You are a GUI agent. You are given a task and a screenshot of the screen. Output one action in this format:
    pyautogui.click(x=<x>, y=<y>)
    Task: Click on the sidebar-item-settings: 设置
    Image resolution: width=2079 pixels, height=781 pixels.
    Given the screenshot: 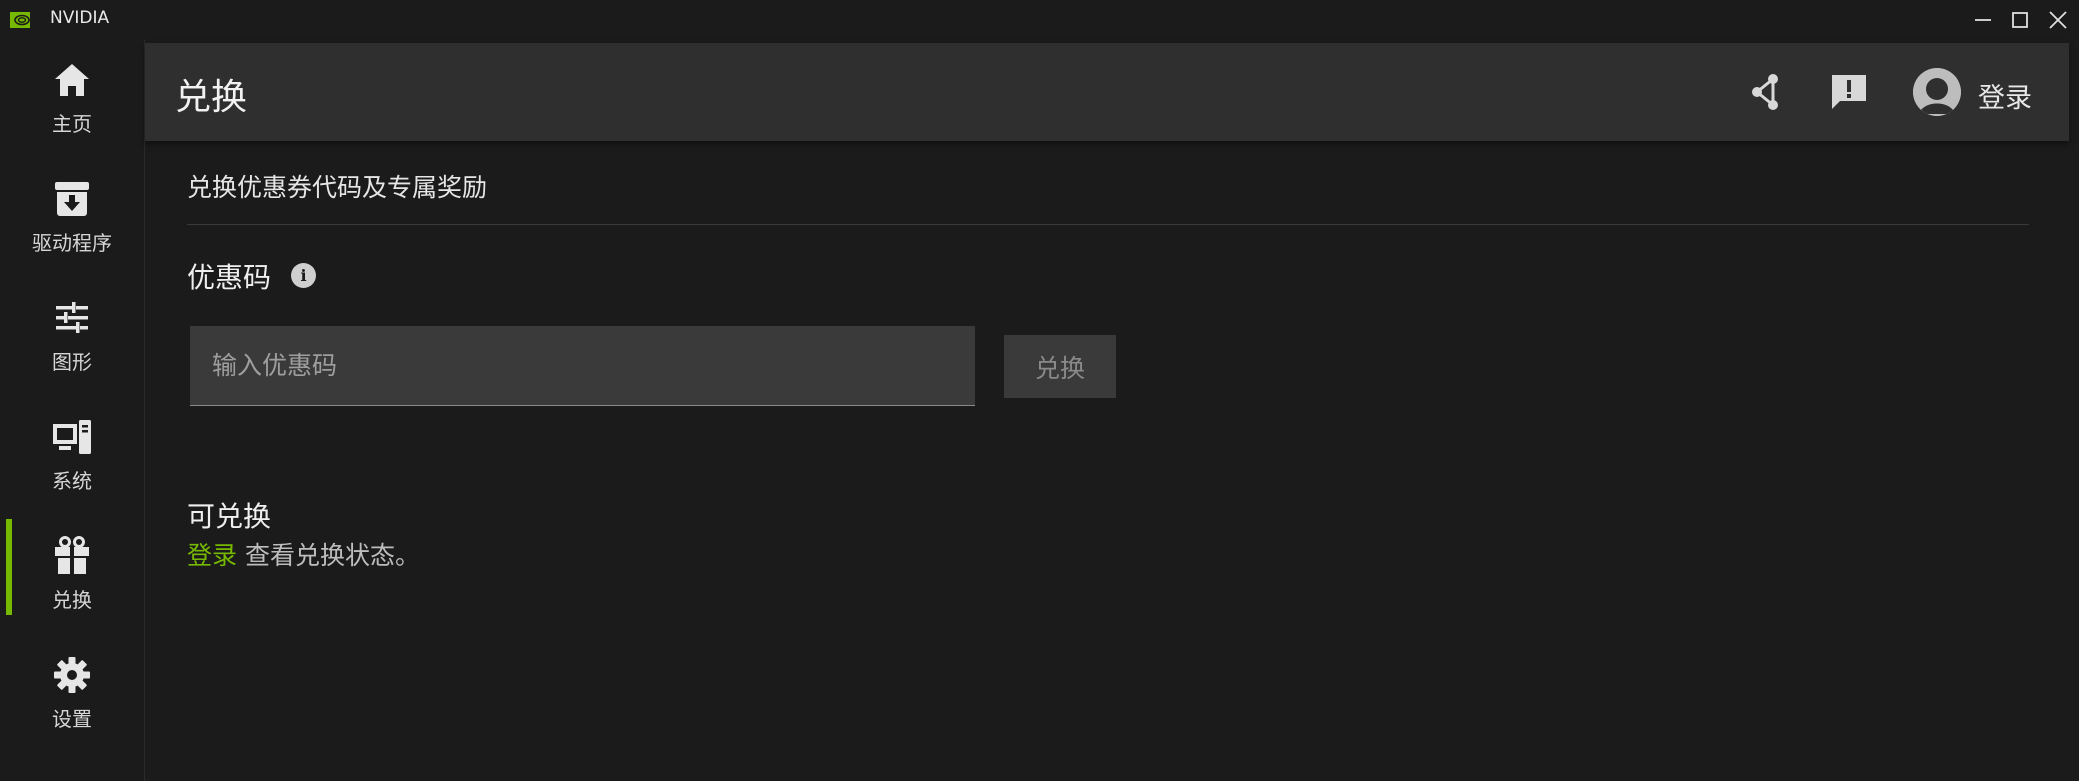 What is the action you would take?
    pyautogui.click(x=72, y=690)
    